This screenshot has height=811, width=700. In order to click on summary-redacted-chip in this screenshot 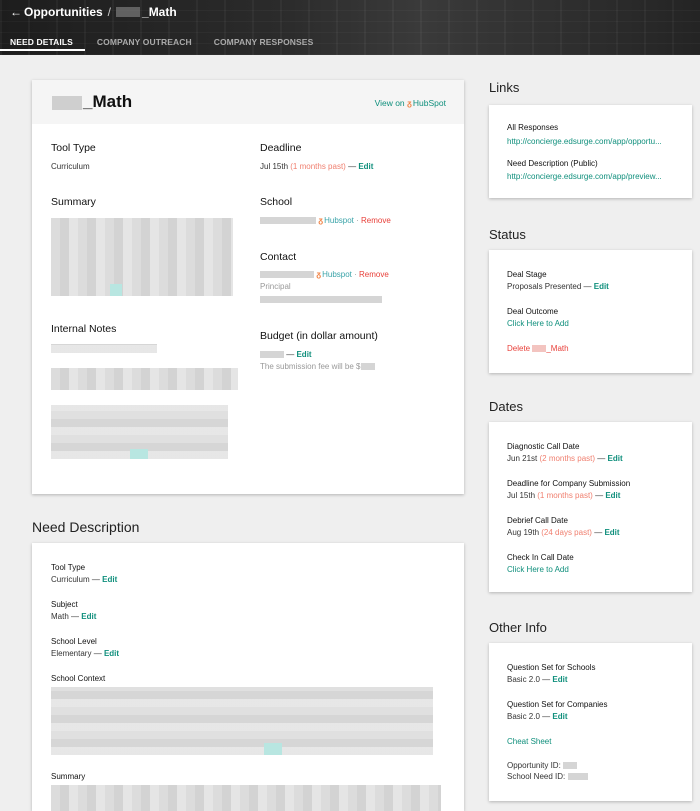, I will do `click(116, 290)`.